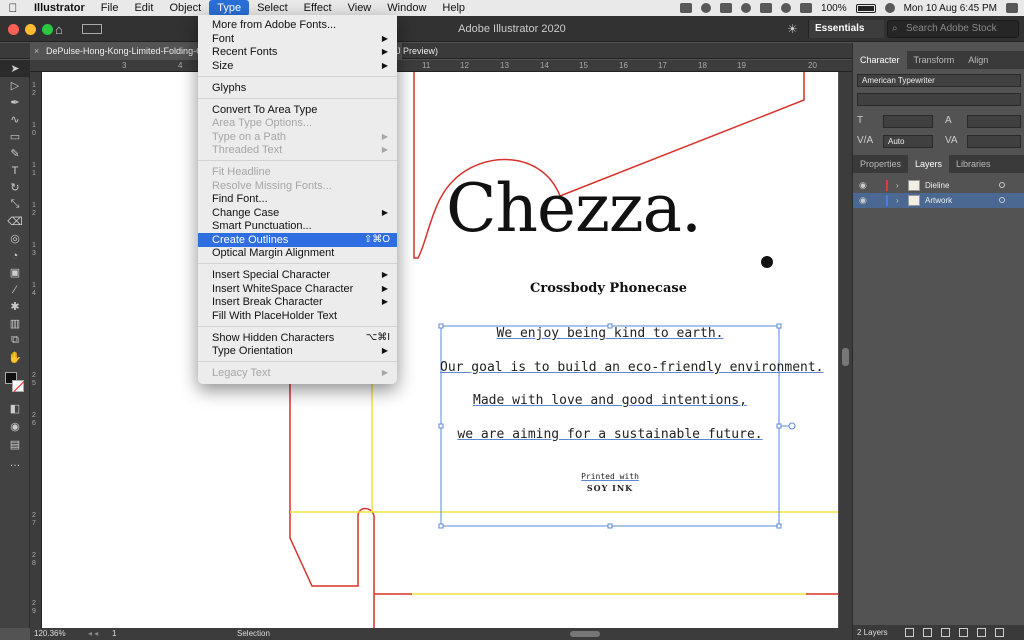 The image size is (1024, 640). I want to click on font-size-field, so click(908, 121).